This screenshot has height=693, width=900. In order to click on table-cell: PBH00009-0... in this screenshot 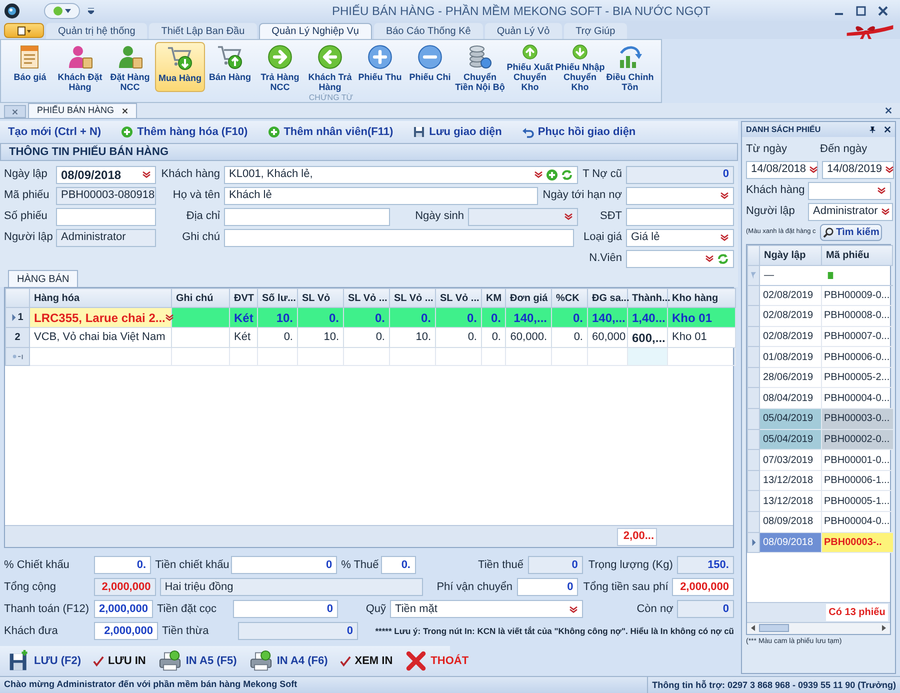, I will do `click(857, 295)`.